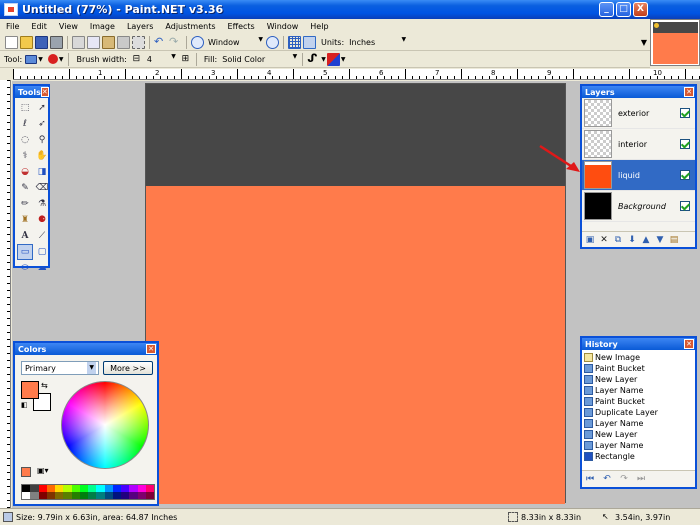  Describe the element at coordinates (590, 479) in the screenshot. I see `rewind-icon: ⏮` at that location.